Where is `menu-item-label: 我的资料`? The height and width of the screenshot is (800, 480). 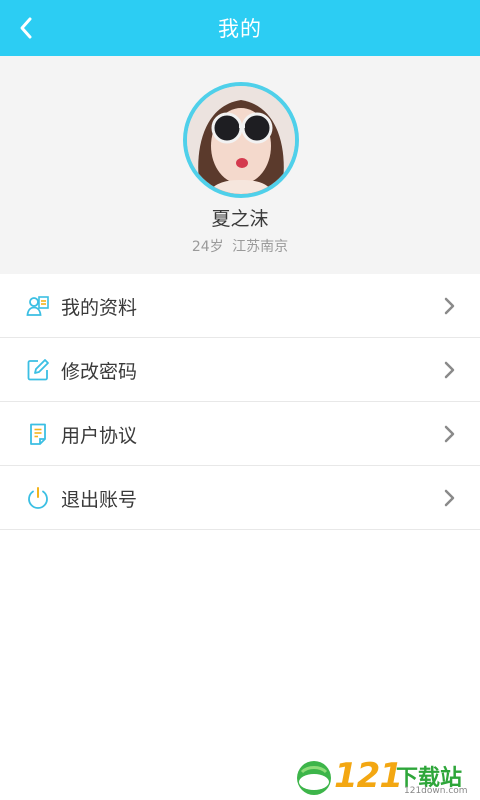 menu-item-label: 我的资料 is located at coordinates (99, 308).